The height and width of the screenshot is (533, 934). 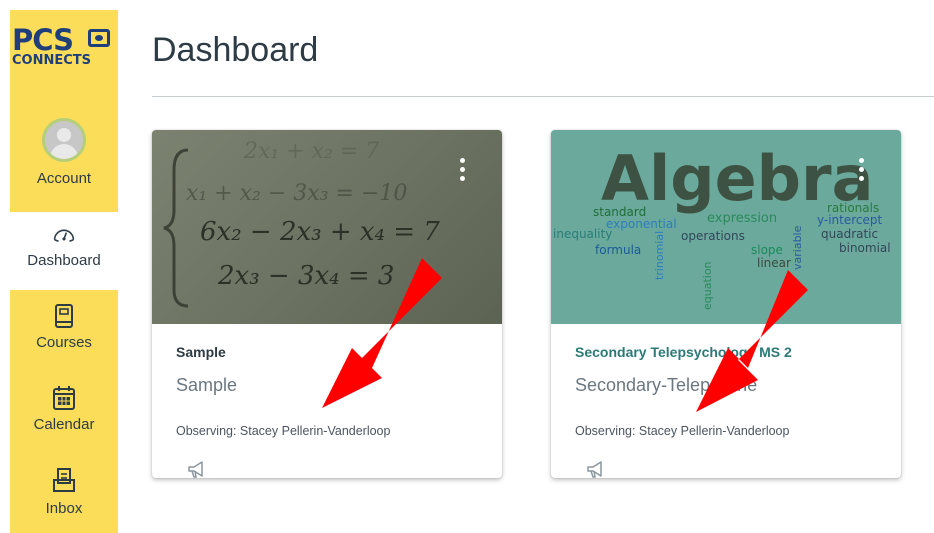 I want to click on equation-line-1: 2x₁ + x₂ = 7, so click(x=311, y=151).